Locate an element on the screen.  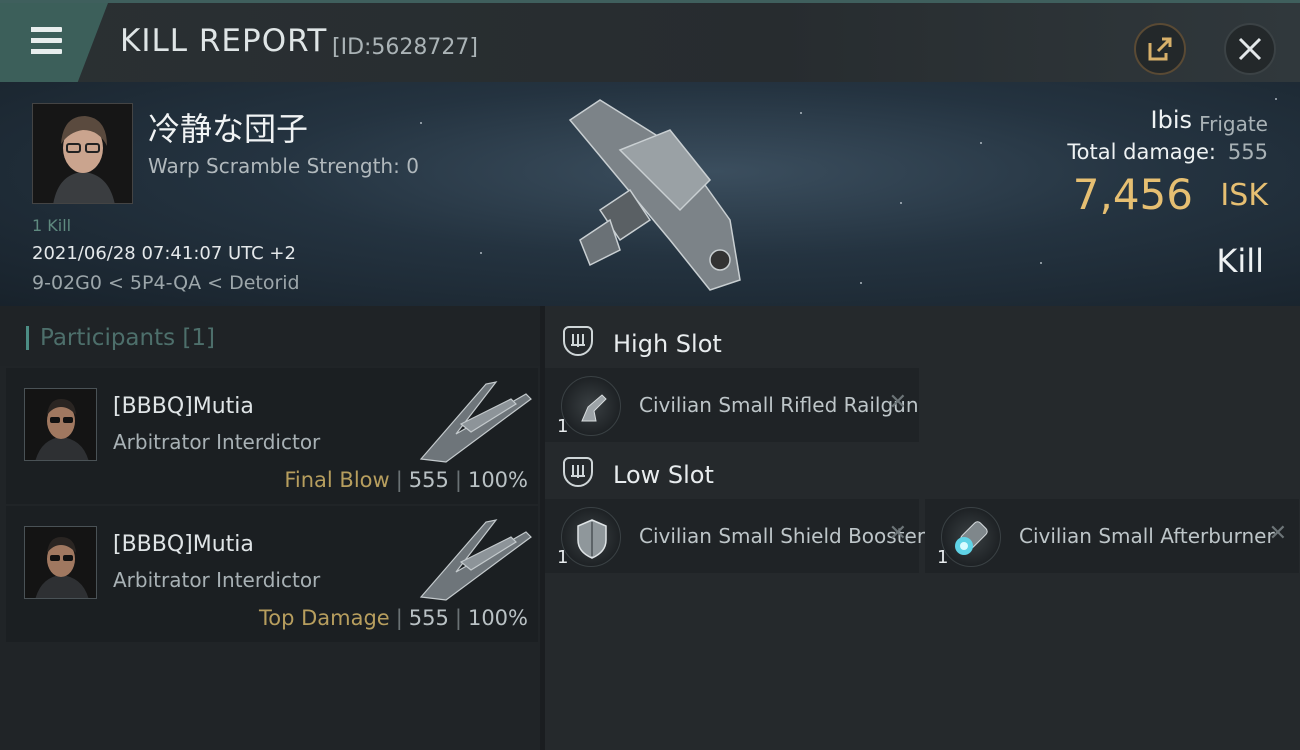
participant-role: Final Blow is located at coordinates (337, 480).